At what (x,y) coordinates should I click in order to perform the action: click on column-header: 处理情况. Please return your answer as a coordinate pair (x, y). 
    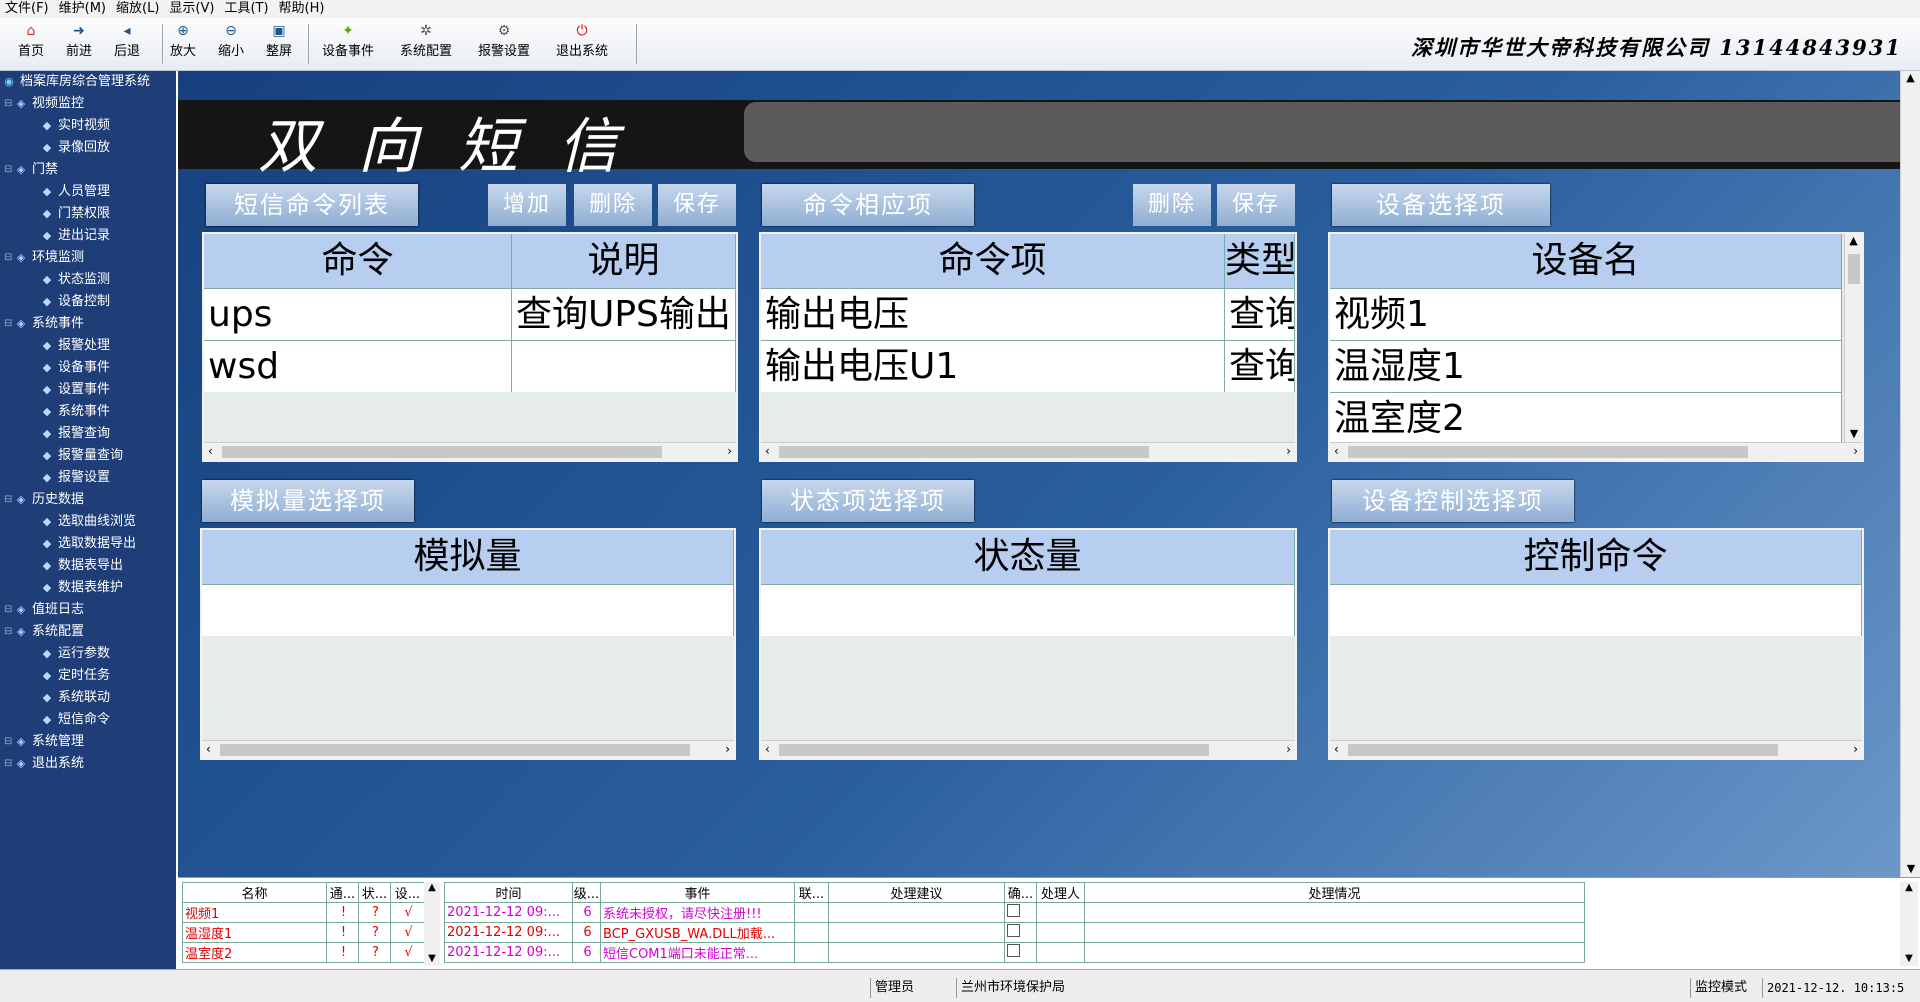
    Looking at the image, I should click on (1334, 892).